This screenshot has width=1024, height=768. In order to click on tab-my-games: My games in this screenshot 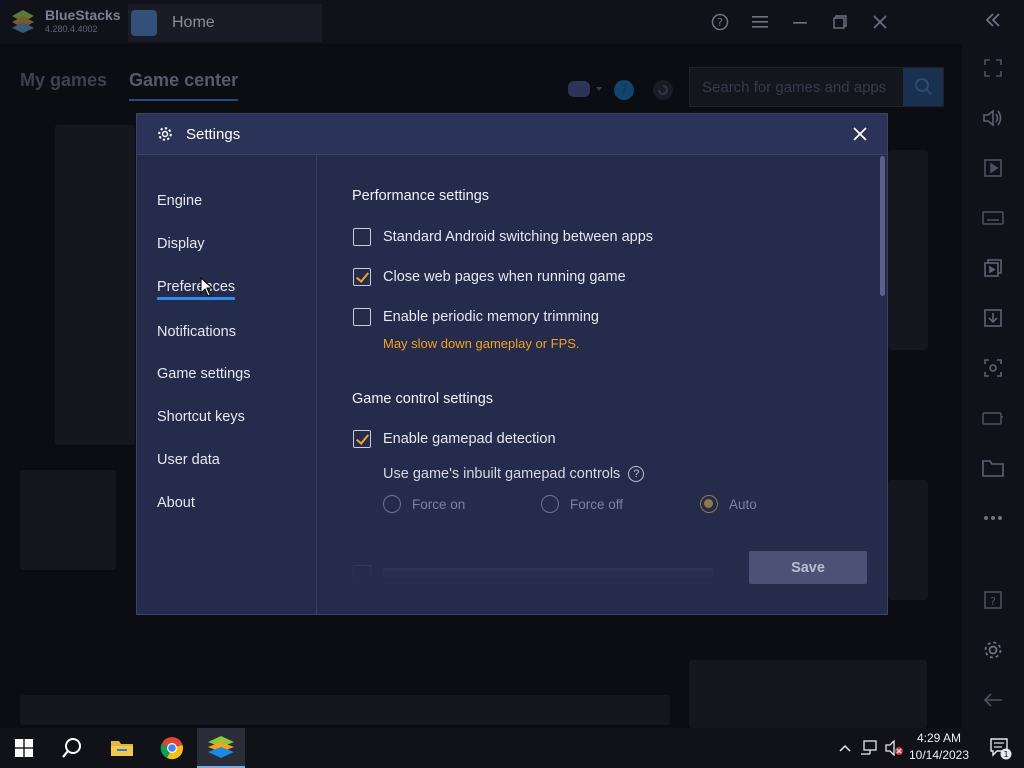, I will do `click(63, 85)`.